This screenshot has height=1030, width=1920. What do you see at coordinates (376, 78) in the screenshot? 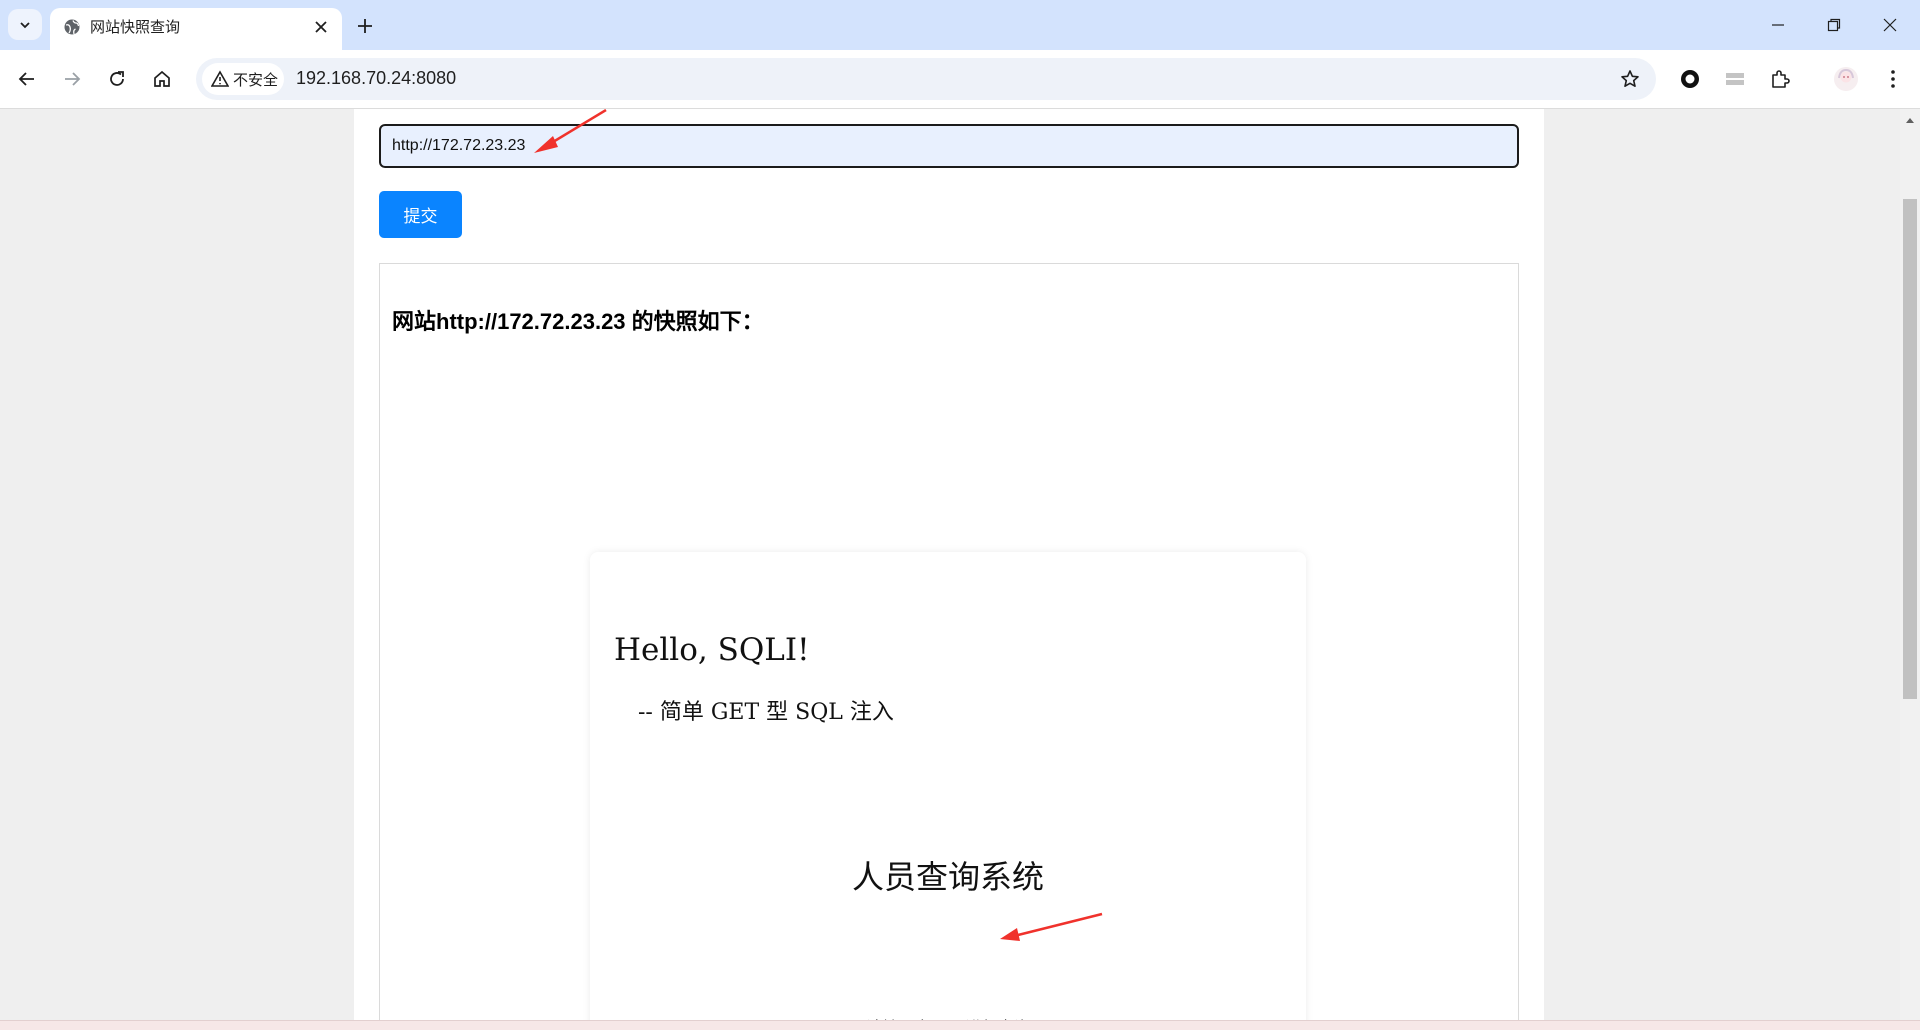
I see `url-text: 192.168.70.24:8080` at bounding box center [376, 78].